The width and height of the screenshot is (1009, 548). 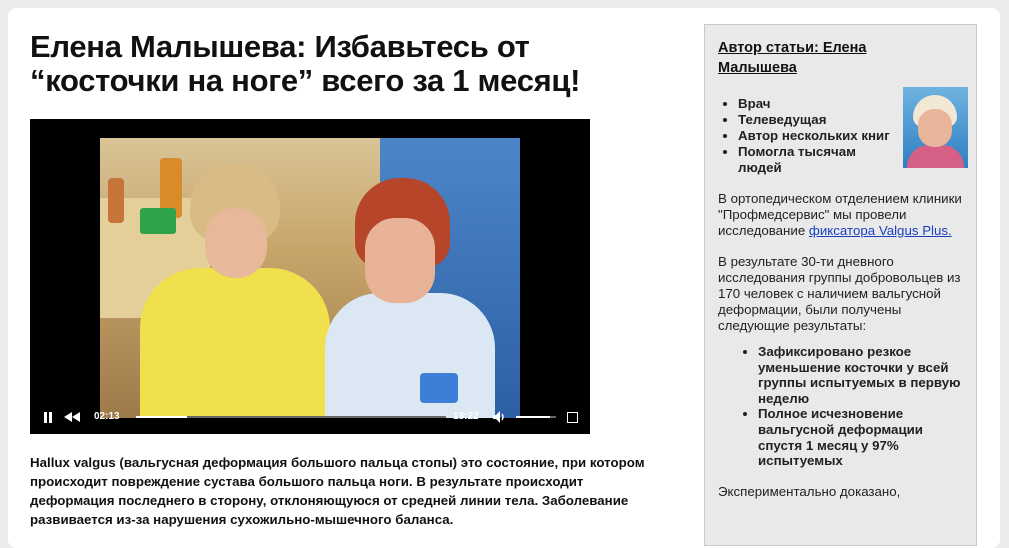 I want to click on volume-icon, so click(x=500, y=417).